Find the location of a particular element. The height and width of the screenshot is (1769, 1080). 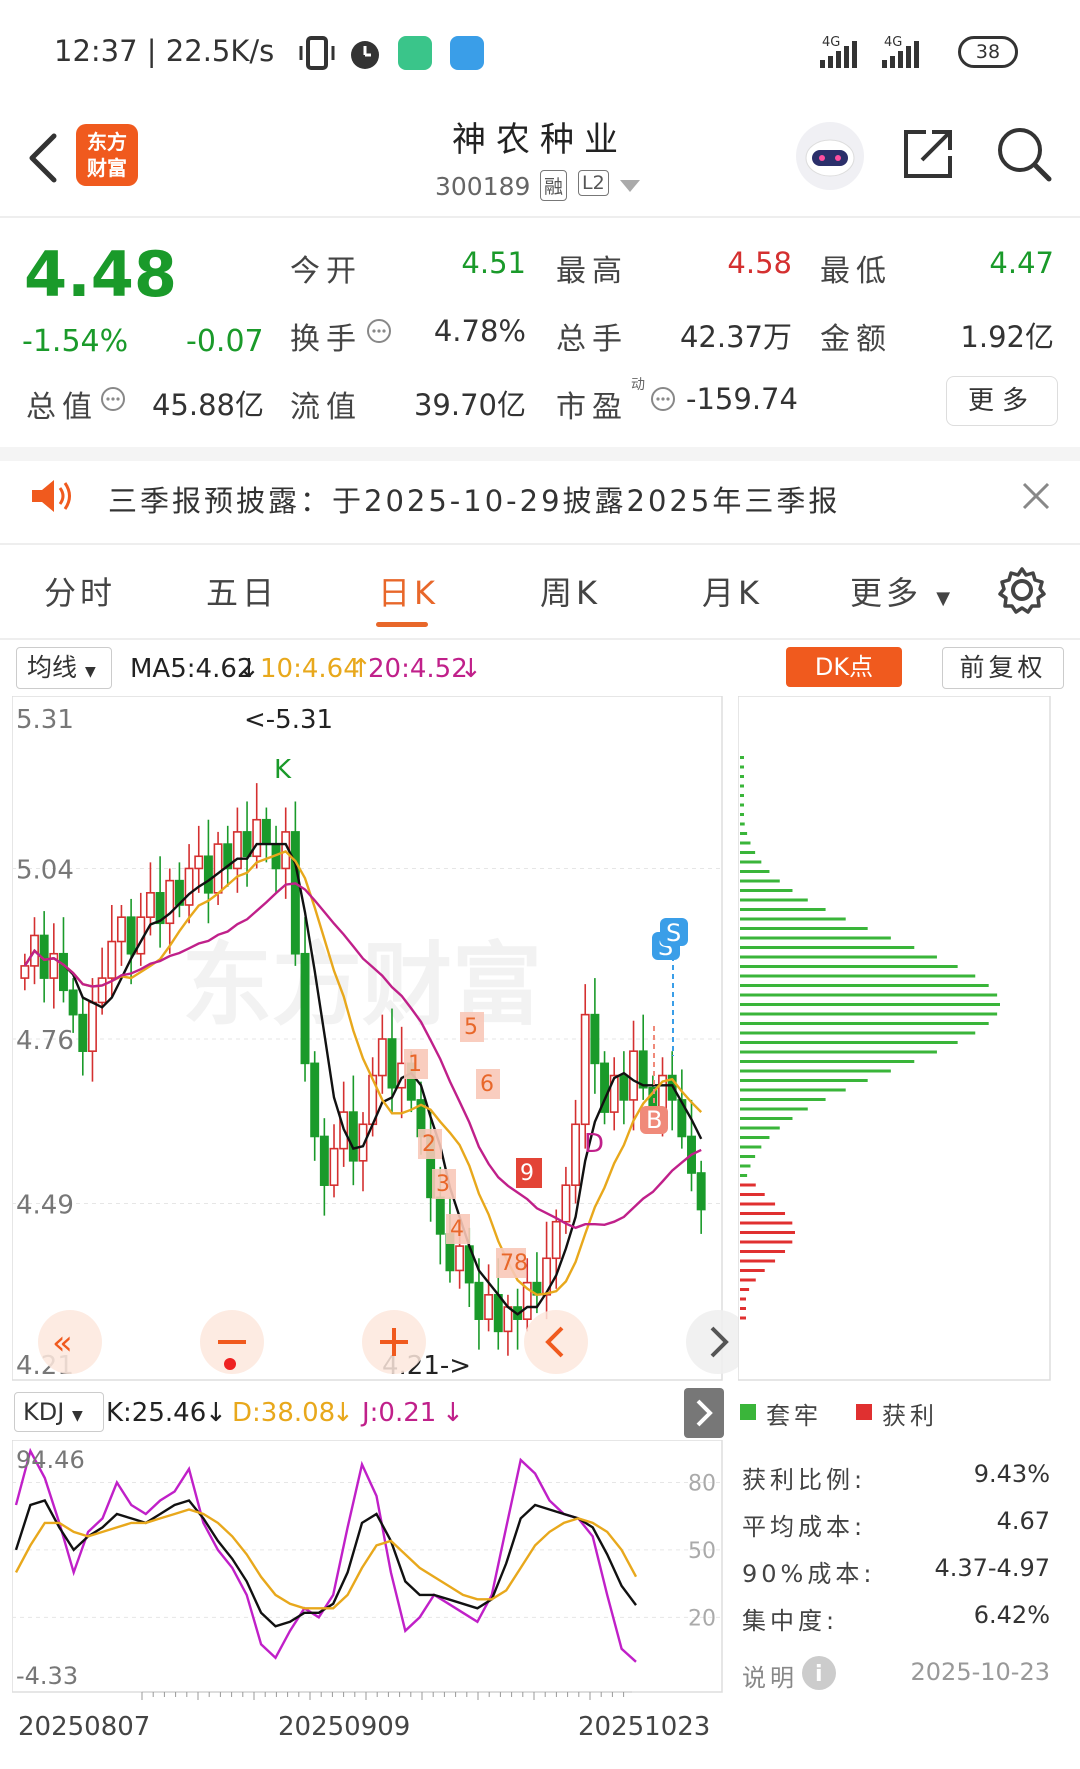

margin-tag: 融 is located at coordinates (554, 185).